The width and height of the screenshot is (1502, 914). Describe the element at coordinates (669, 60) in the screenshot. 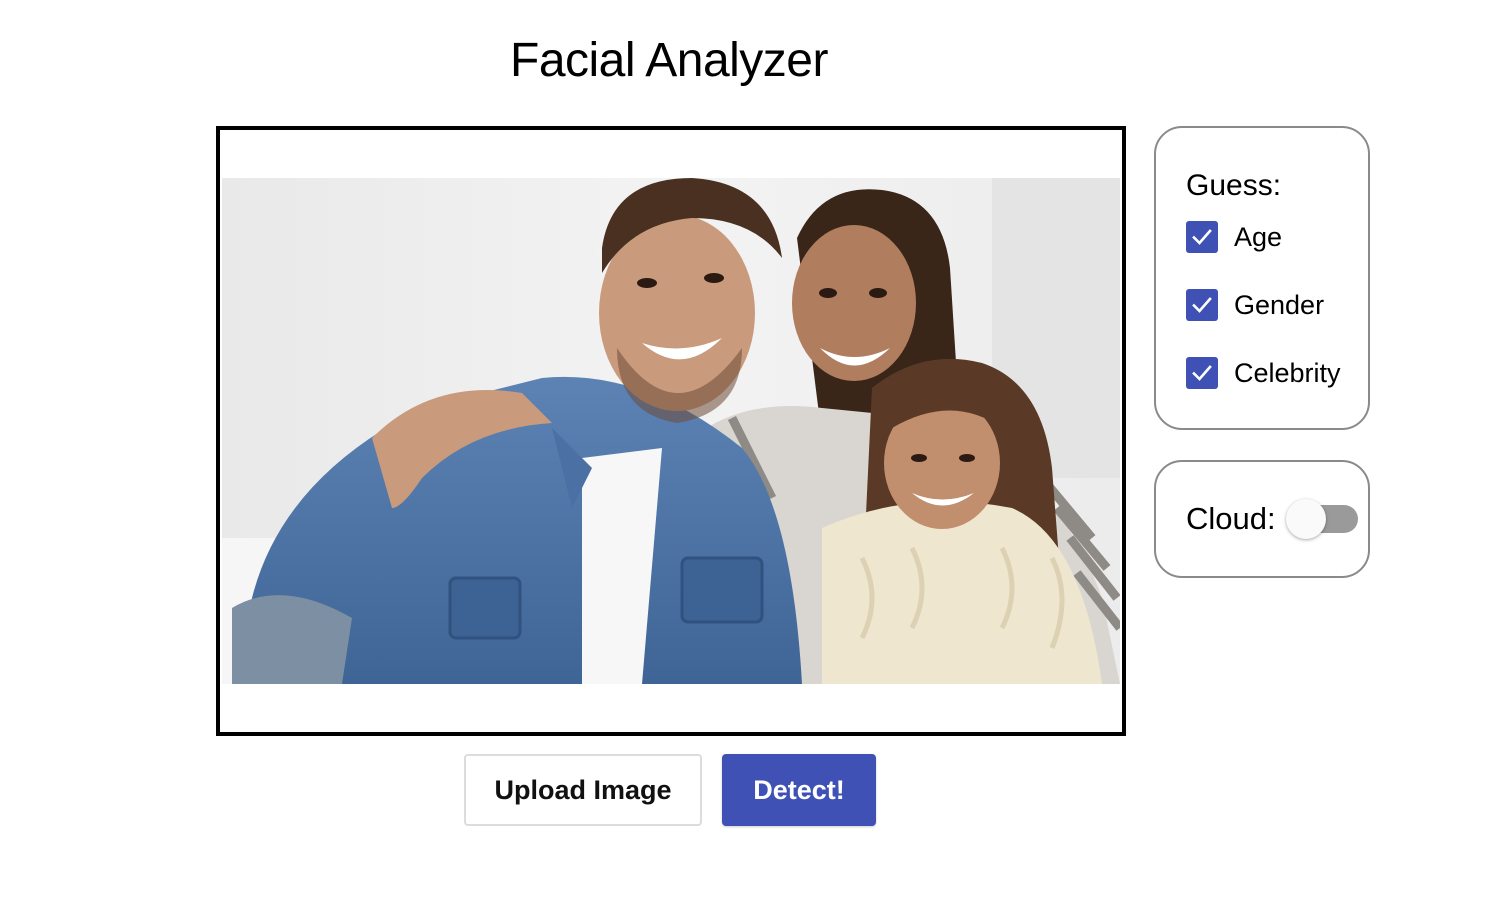

I see `page-title: Facial Analyzer` at that location.